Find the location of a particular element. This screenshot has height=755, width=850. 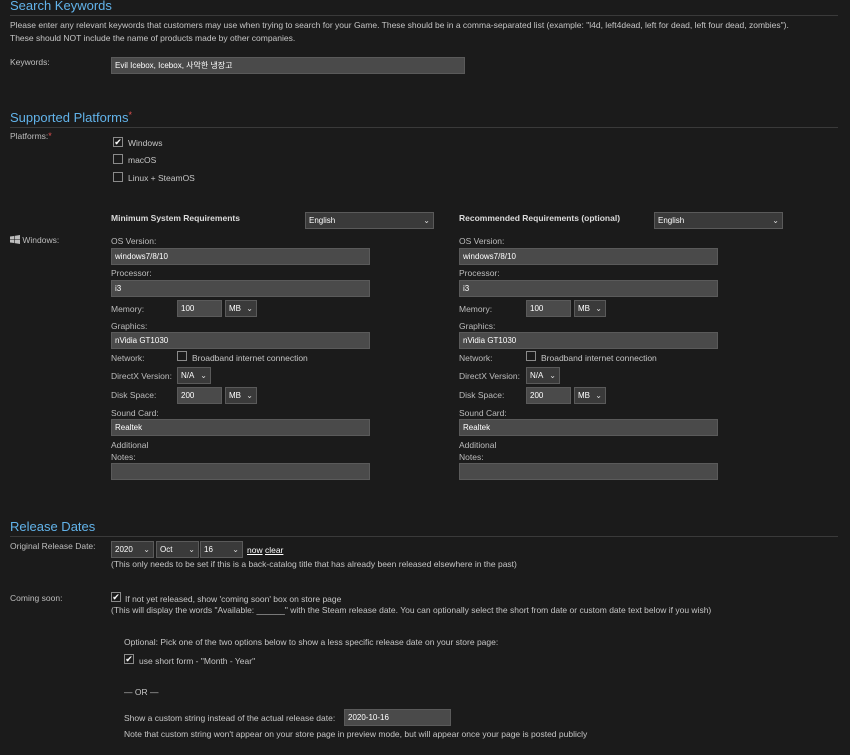

windows-requirements-label: Windows: is located at coordinates (34, 240).